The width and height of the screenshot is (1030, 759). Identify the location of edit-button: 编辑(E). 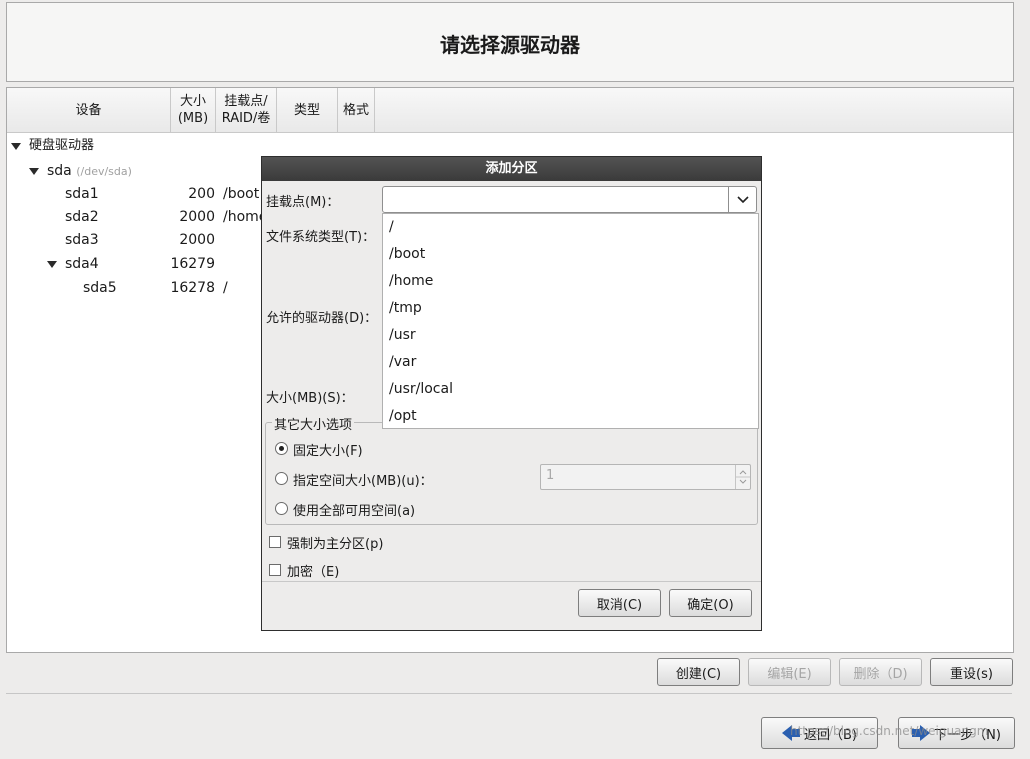
(789, 672).